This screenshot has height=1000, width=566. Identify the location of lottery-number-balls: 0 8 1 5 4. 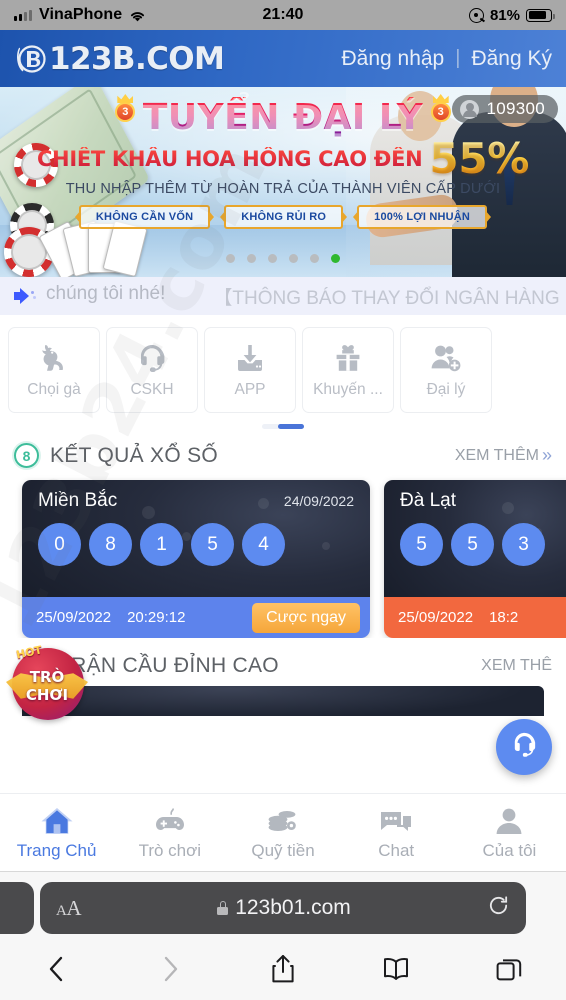
(199, 544).